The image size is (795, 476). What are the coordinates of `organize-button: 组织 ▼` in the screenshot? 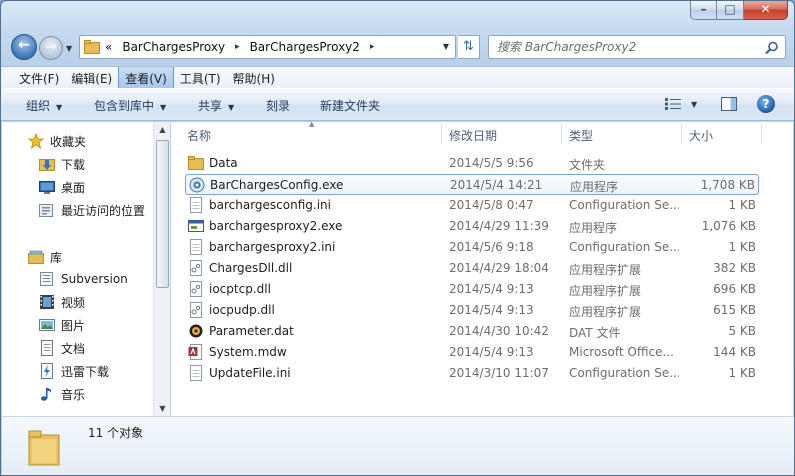 It's located at (44, 105).